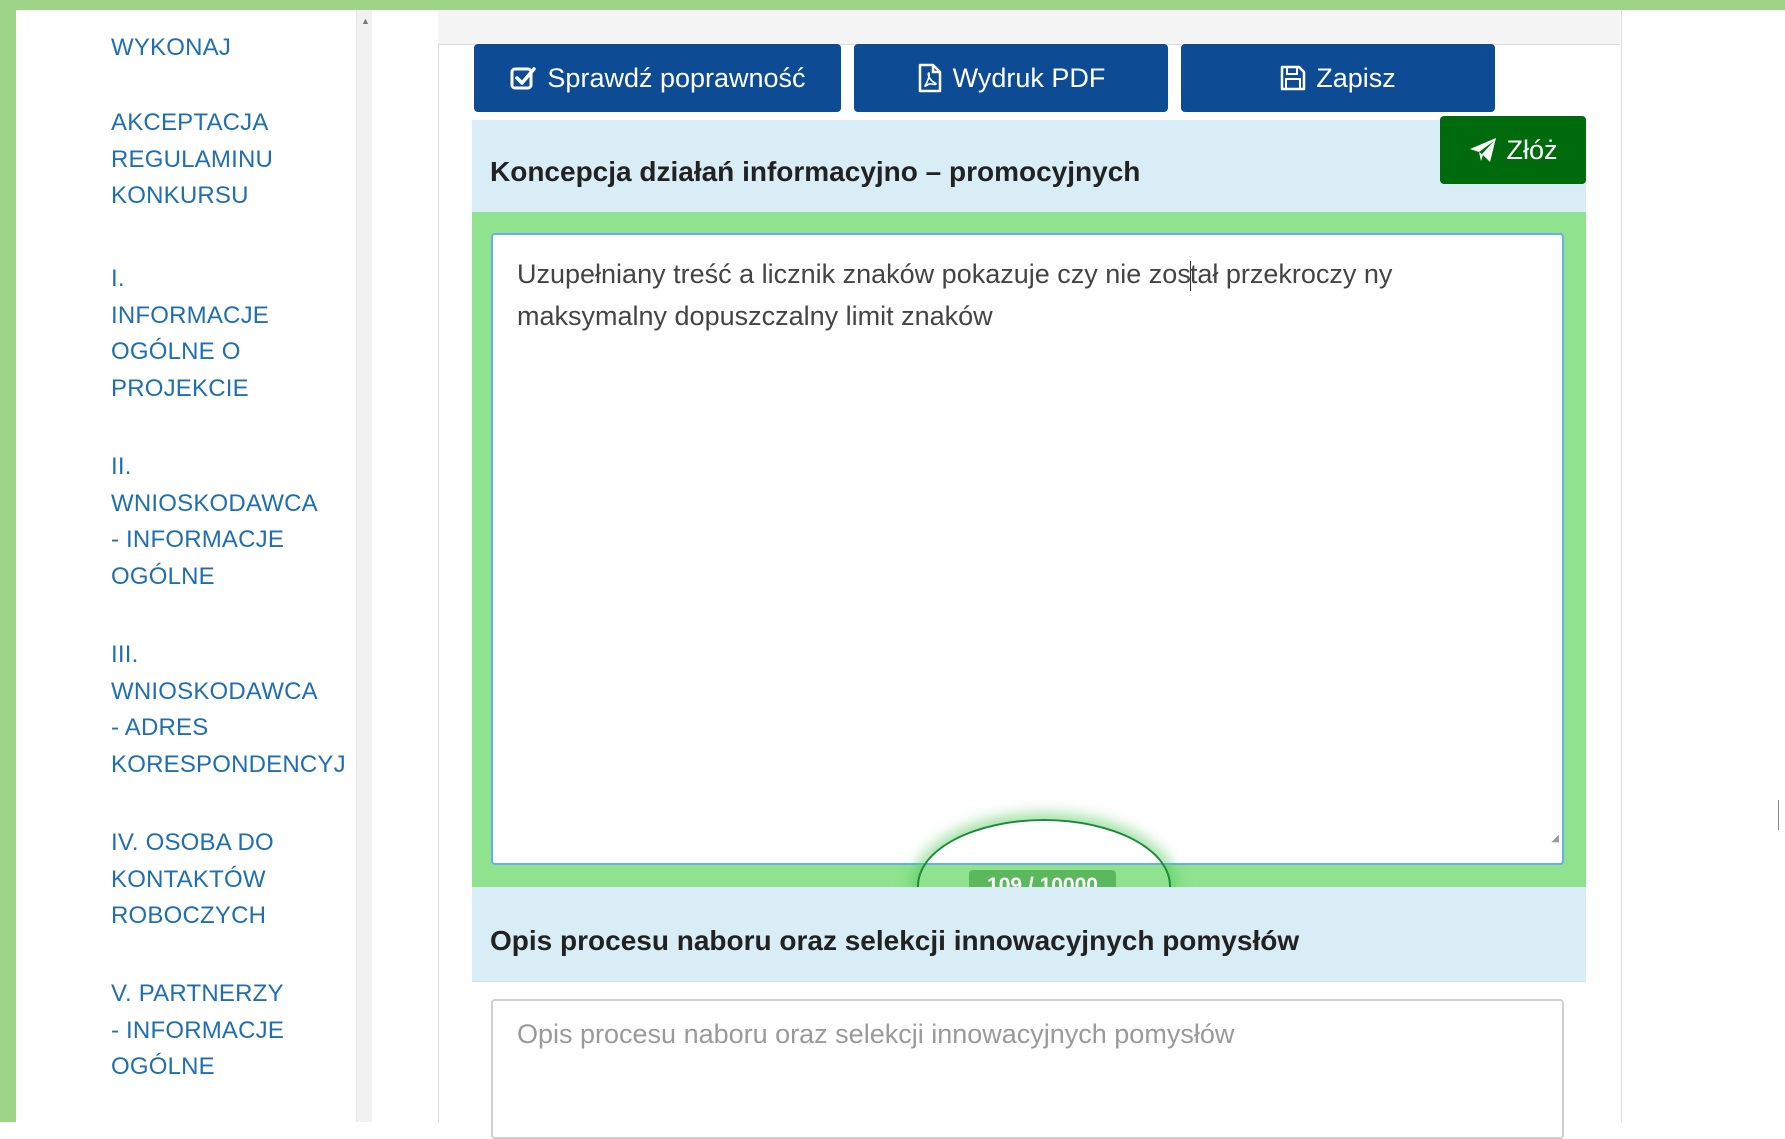  What do you see at coordinates (892, 5) in the screenshot?
I see `window-frame-top` at bounding box center [892, 5].